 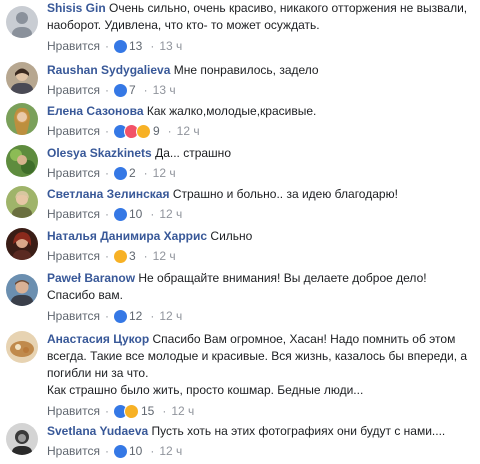 I want to click on reactions: 13, so click(x=128, y=46).